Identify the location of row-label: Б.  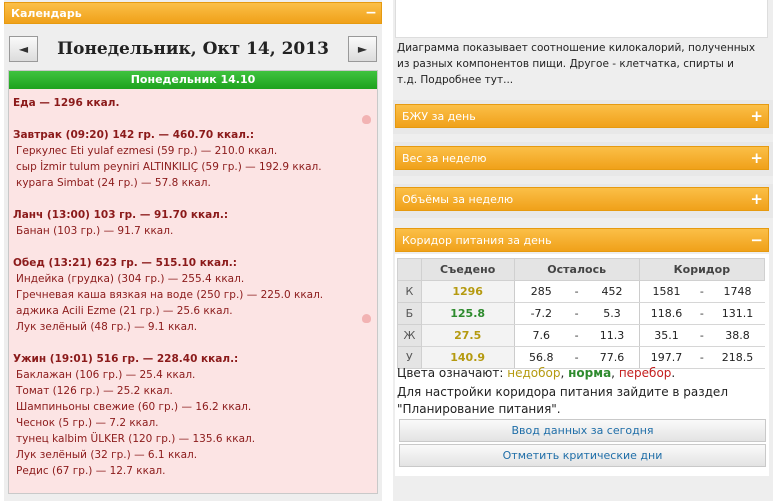
(409, 313).